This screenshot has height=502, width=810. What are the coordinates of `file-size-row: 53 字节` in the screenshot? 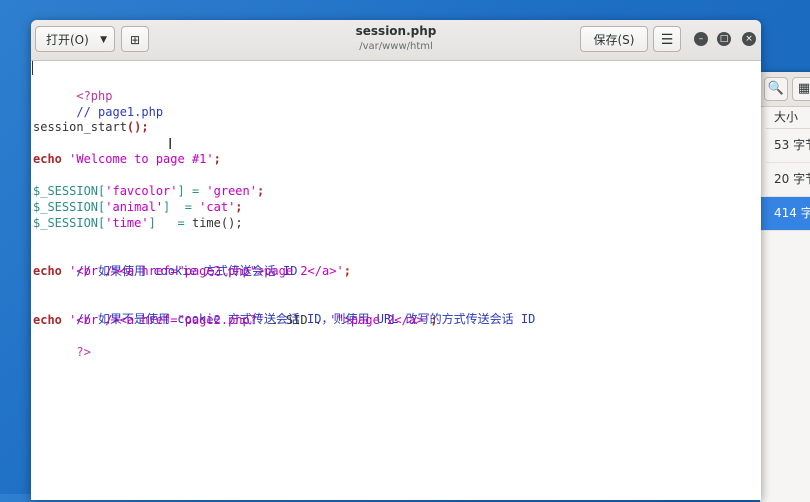 It's located at (788, 146).